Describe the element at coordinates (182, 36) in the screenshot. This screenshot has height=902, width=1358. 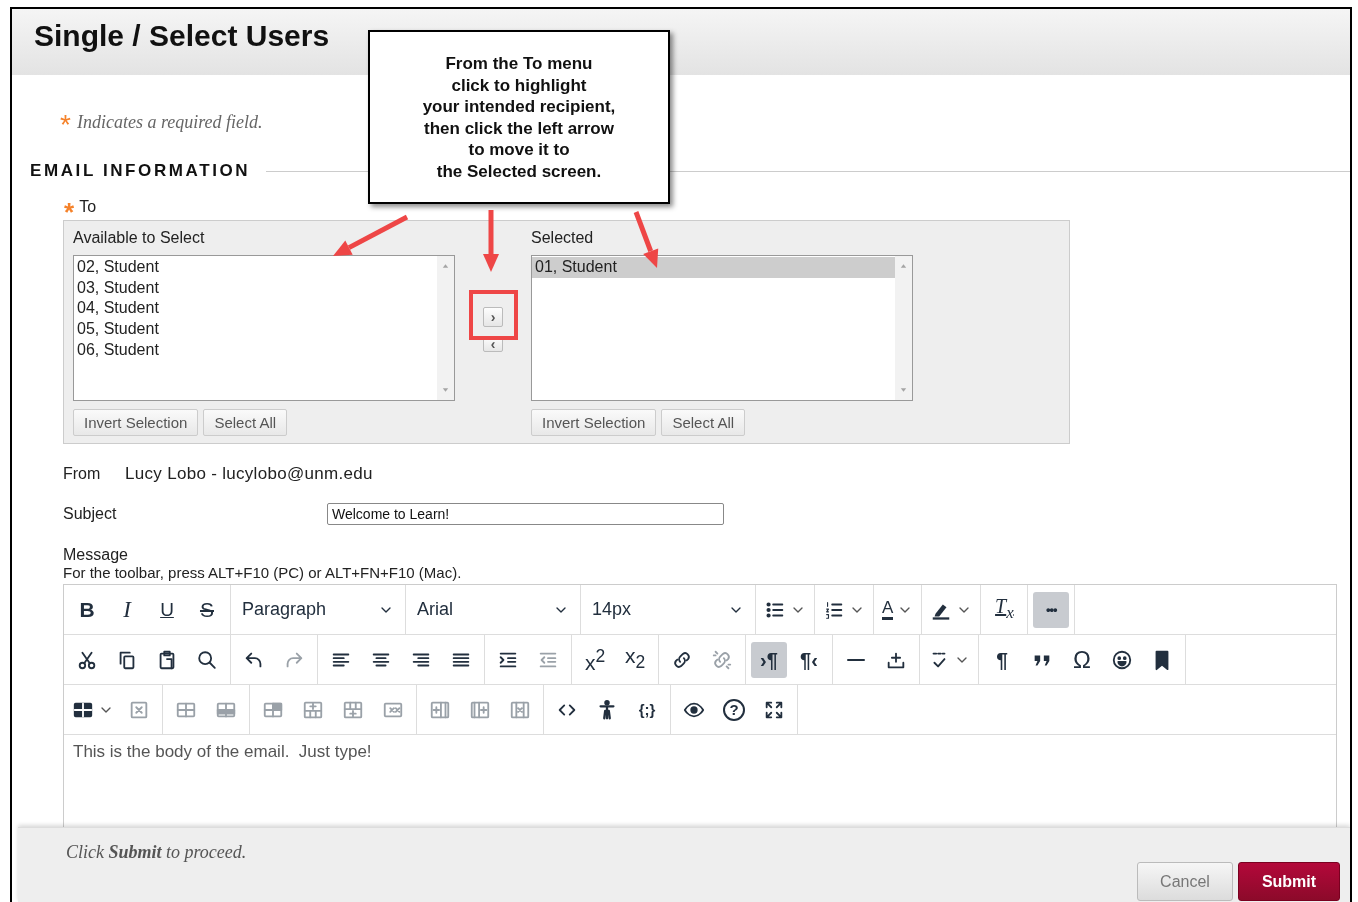
I see `page-title: Single / Select Users` at that location.